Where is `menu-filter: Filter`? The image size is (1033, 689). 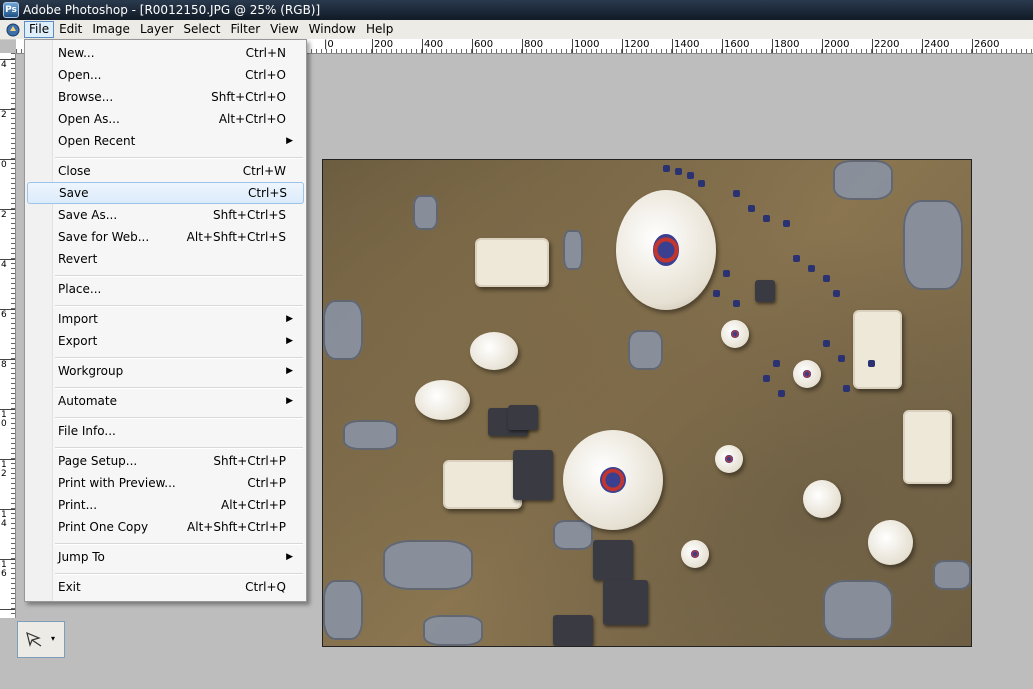 menu-filter: Filter is located at coordinates (245, 29).